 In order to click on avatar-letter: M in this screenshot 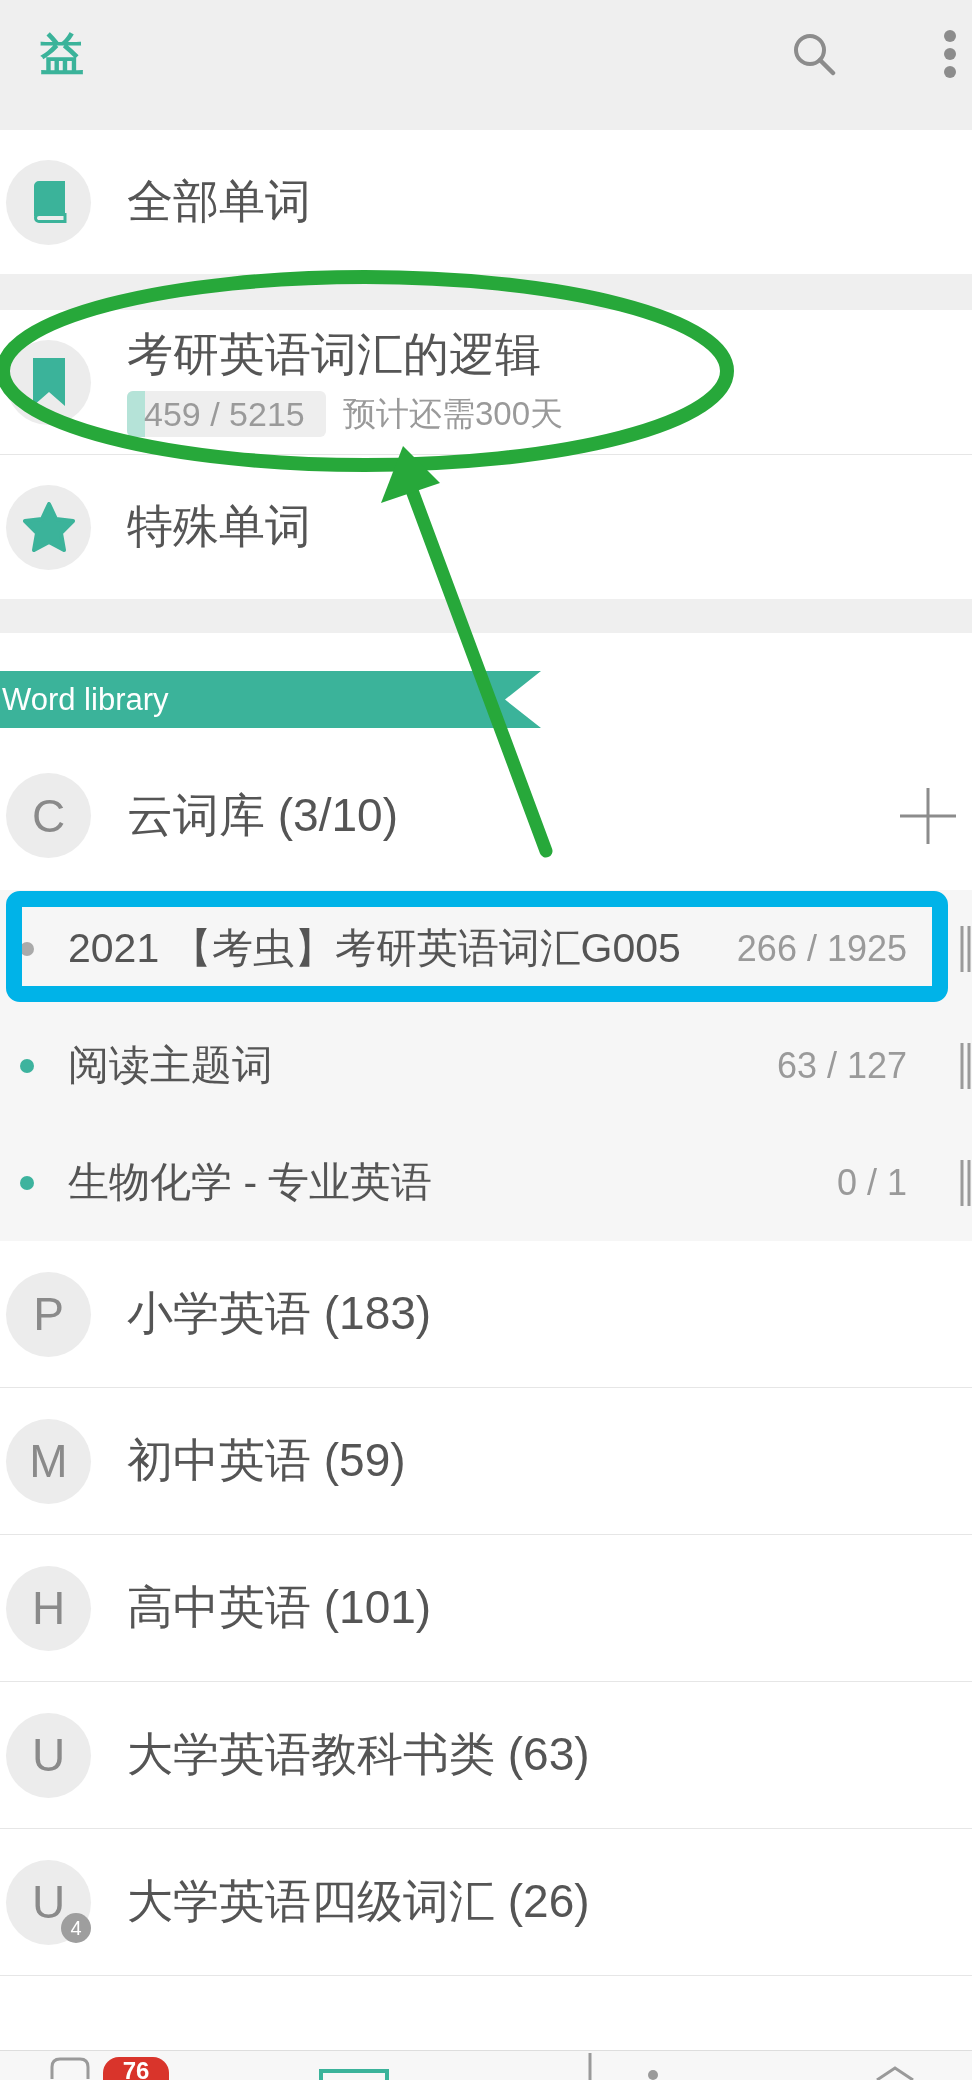, I will do `click(48, 1461)`.